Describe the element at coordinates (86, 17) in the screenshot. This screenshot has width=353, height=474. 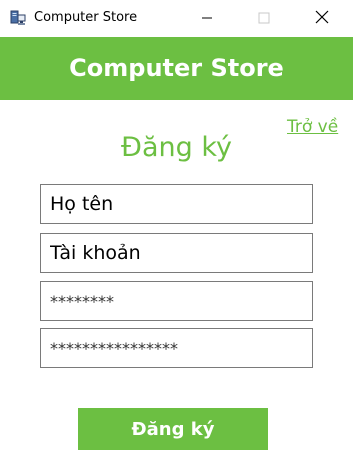
I see `window-title: Computer Store` at that location.